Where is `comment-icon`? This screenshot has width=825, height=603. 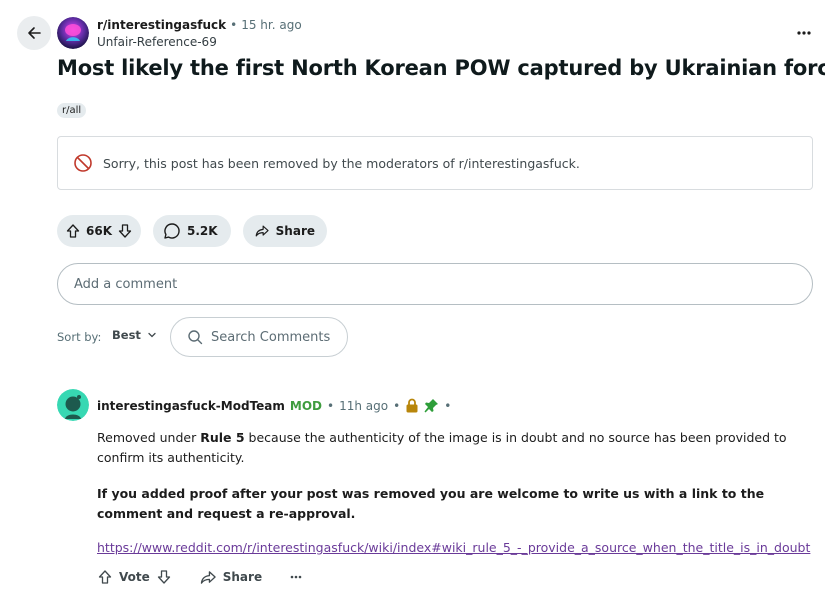
comment-icon is located at coordinates (172, 231).